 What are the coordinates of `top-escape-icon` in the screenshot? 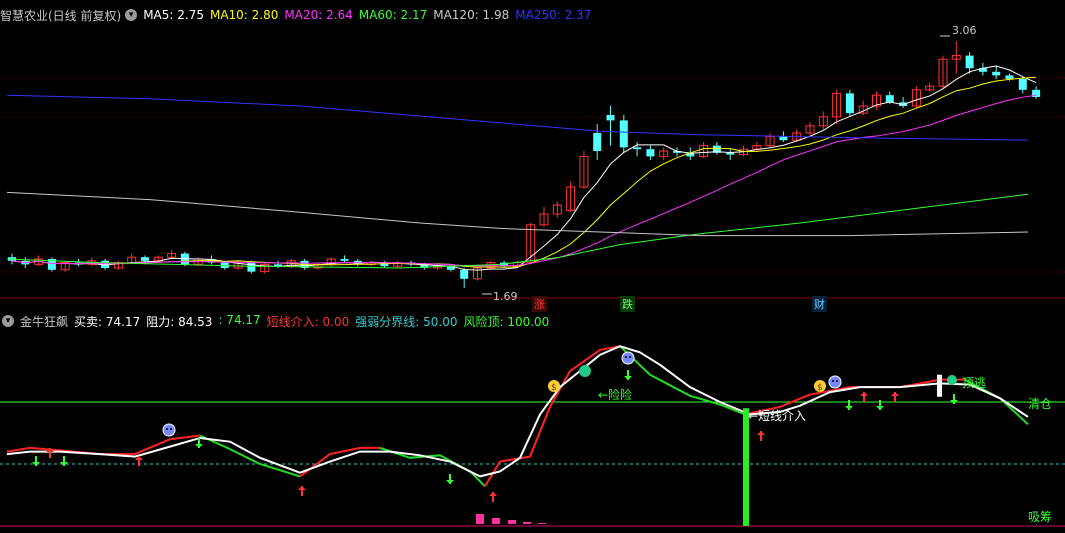 It's located at (952, 380).